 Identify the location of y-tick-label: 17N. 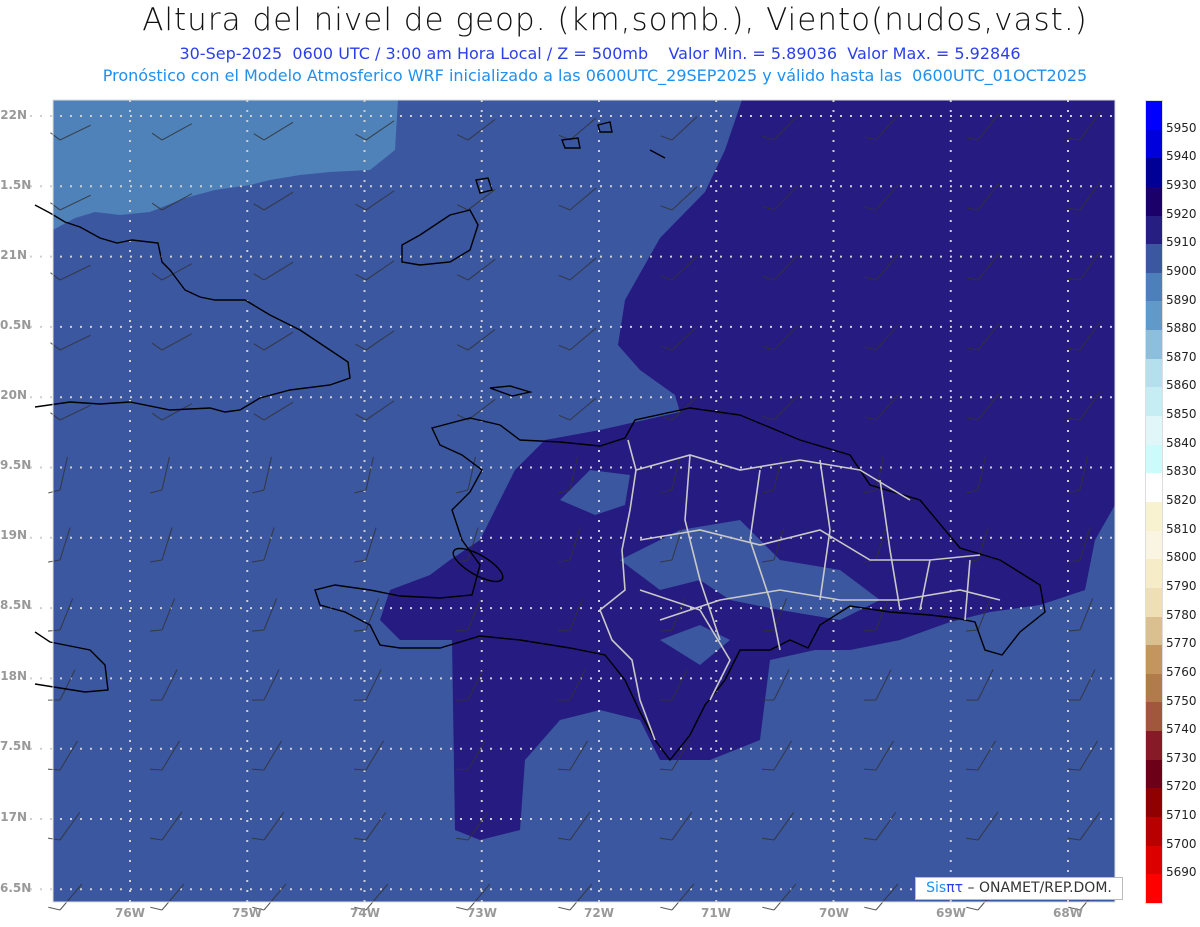
(13, 817).